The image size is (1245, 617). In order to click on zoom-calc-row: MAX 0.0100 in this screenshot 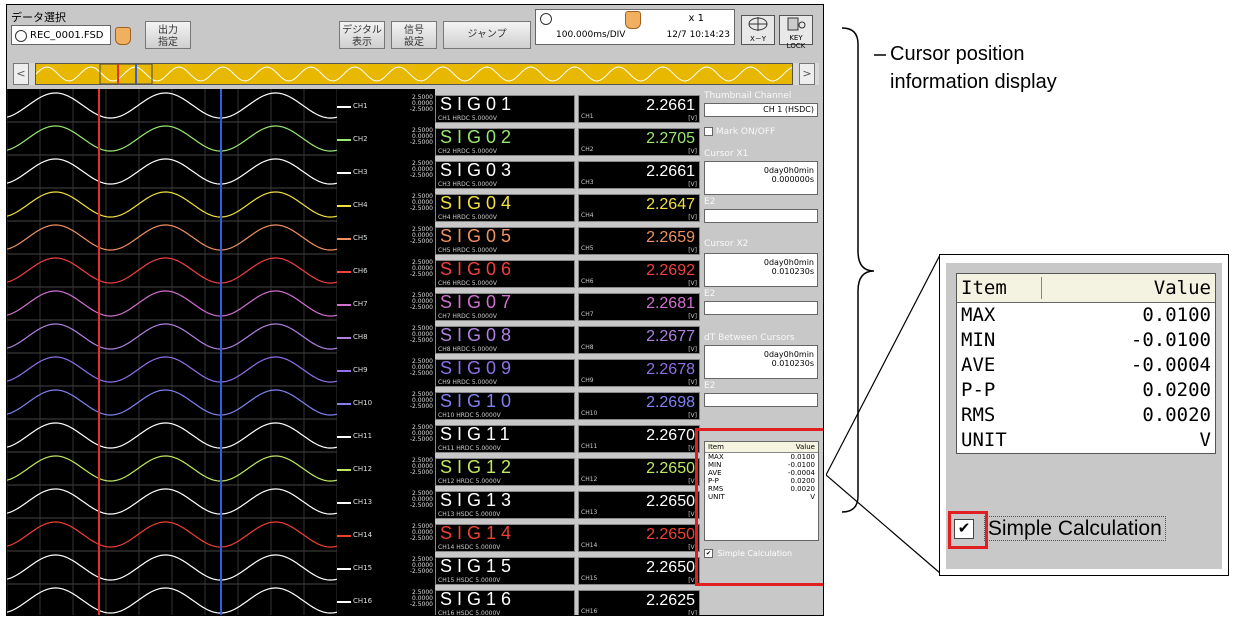, I will do `click(1086, 315)`.